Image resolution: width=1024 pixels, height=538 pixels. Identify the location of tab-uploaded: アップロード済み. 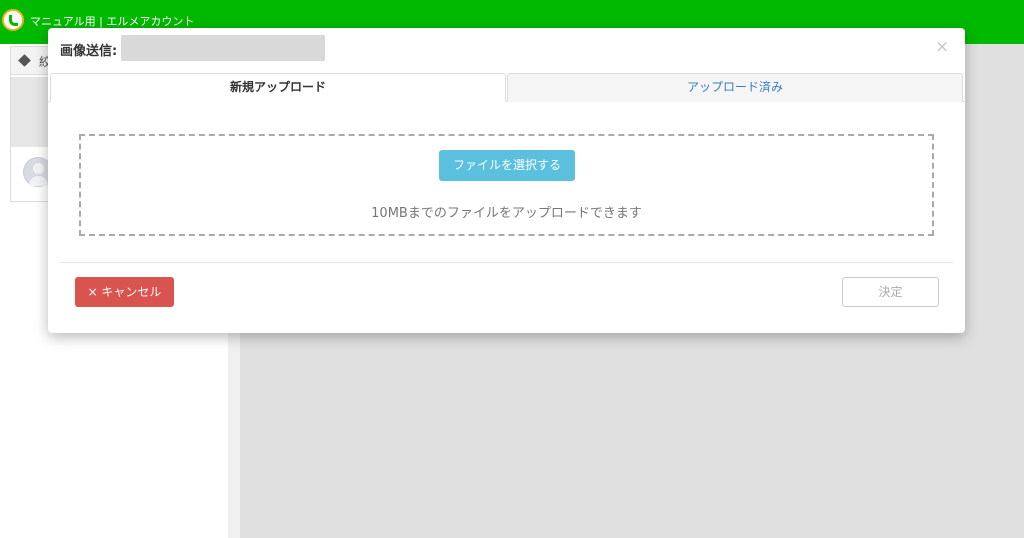
(735, 87).